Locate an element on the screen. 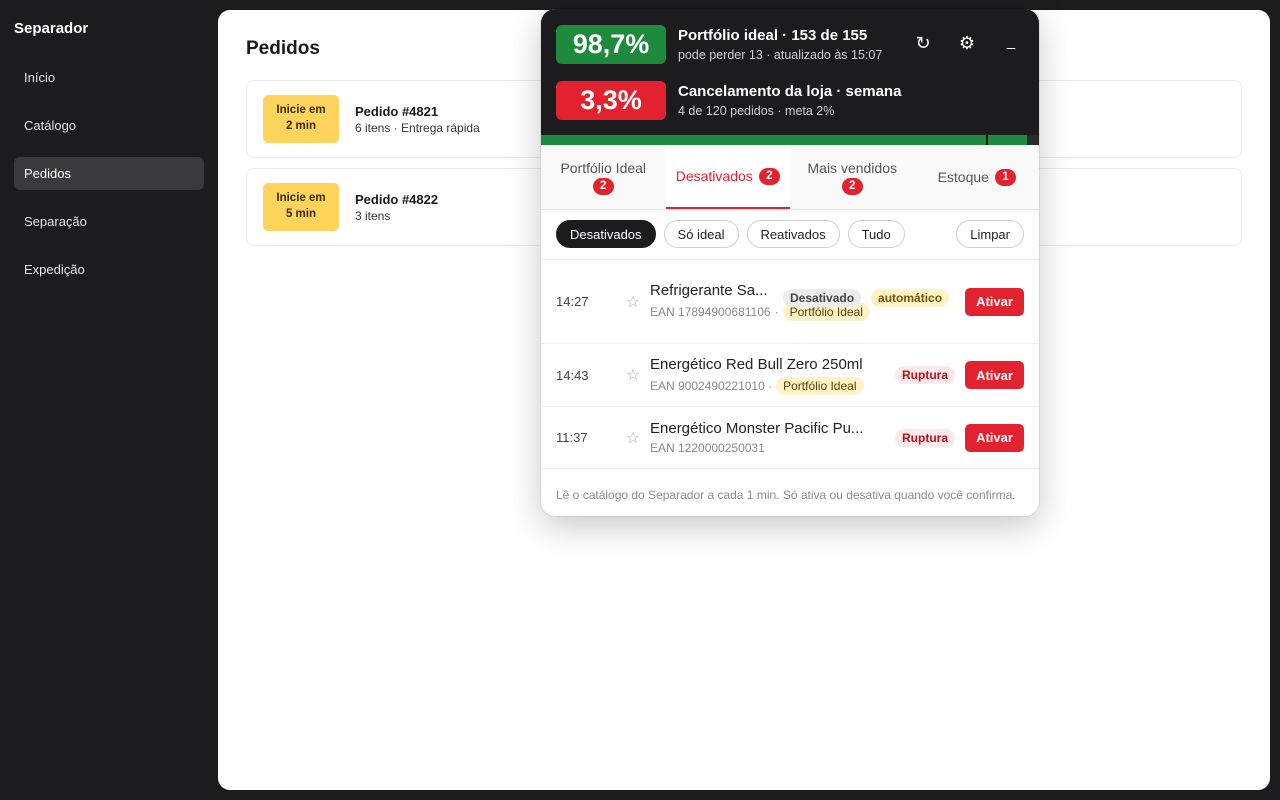 This screenshot has width=1280, height=800. order-subtitle: 3 itens is located at coordinates (373, 215).